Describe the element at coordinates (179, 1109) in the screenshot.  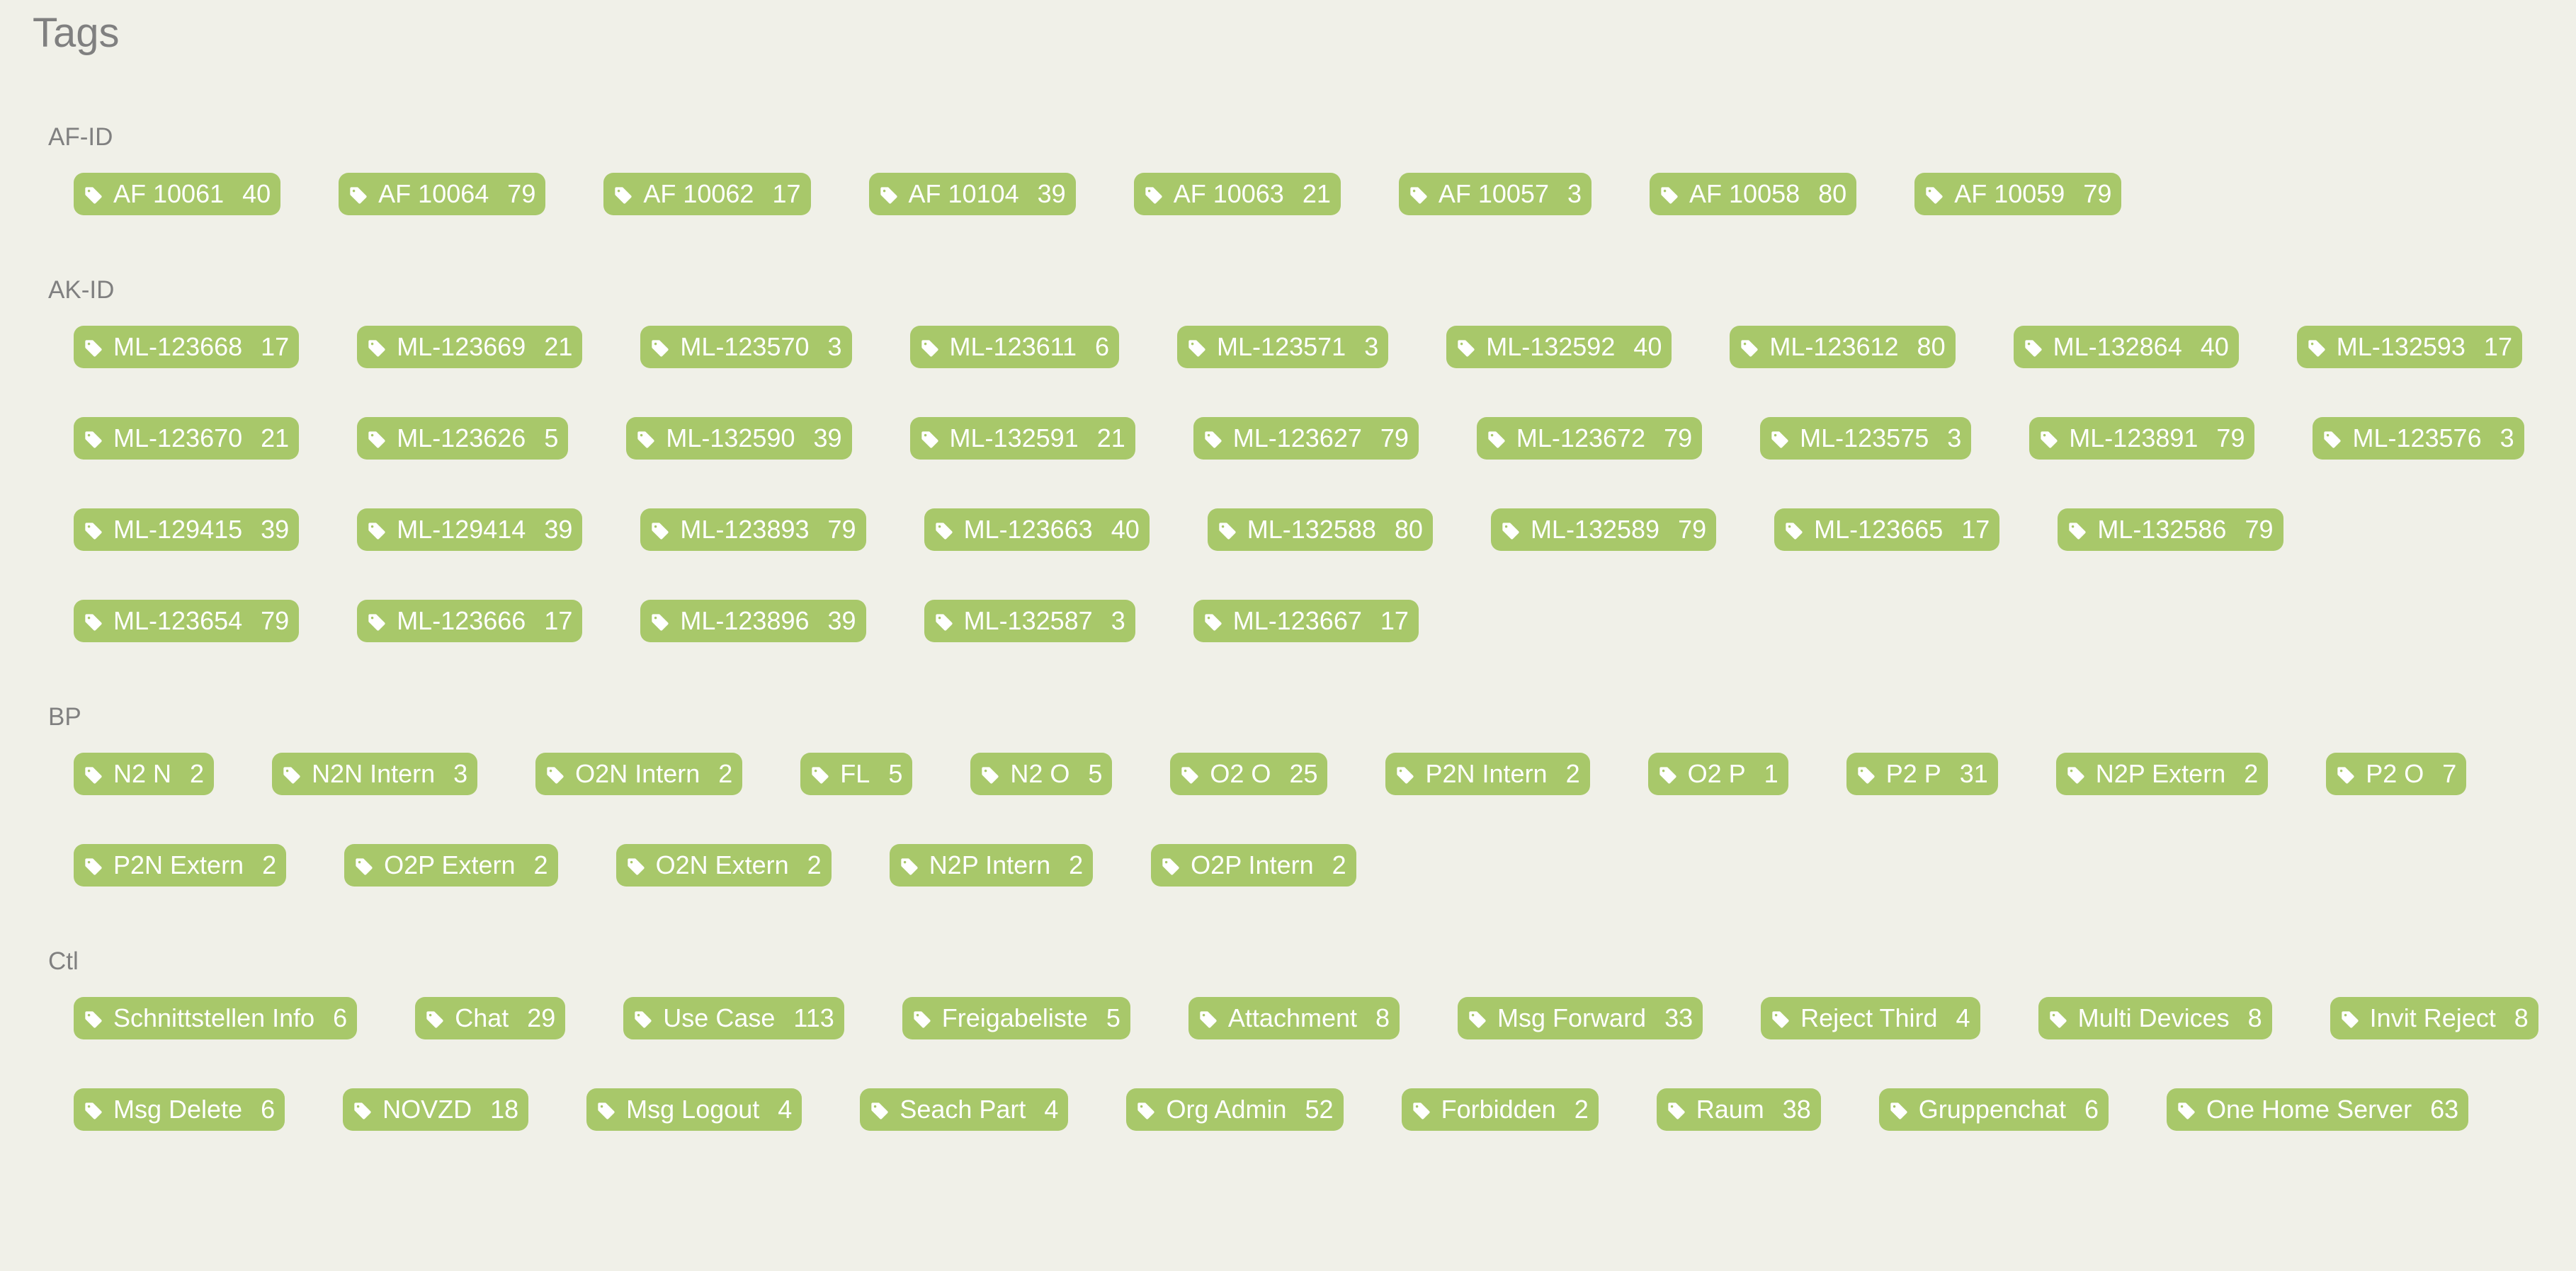
I see `tag-pill: Msg Delete 6` at that location.